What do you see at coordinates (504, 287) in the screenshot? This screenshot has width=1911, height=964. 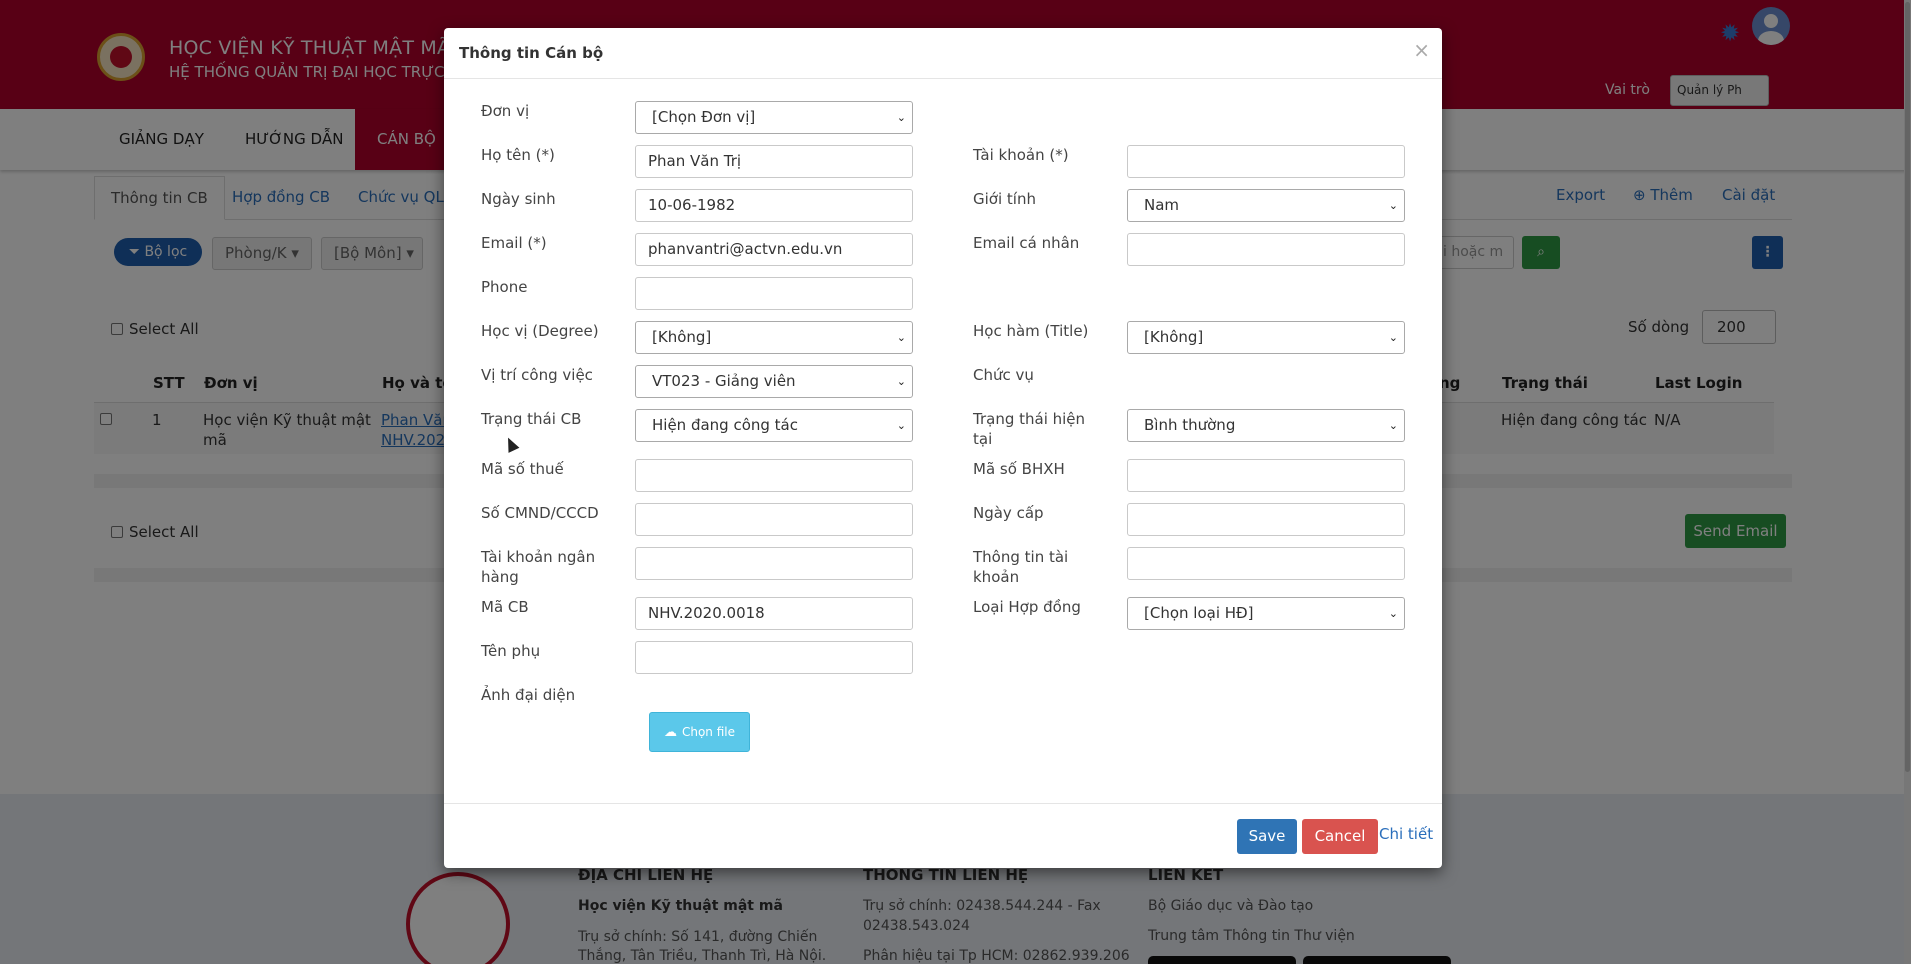 I see `label-phone: Phone` at bounding box center [504, 287].